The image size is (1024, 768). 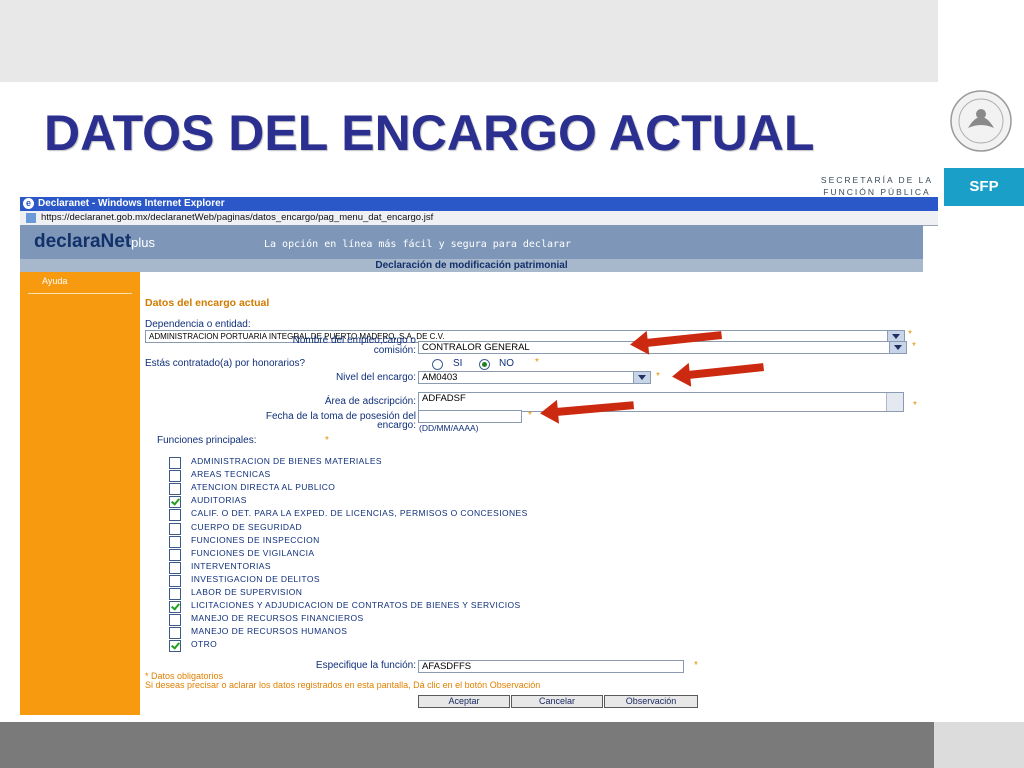 What do you see at coordinates (263, 487) in the screenshot?
I see `function-label: ATENCION DIRECTA AL PUBLICO` at bounding box center [263, 487].